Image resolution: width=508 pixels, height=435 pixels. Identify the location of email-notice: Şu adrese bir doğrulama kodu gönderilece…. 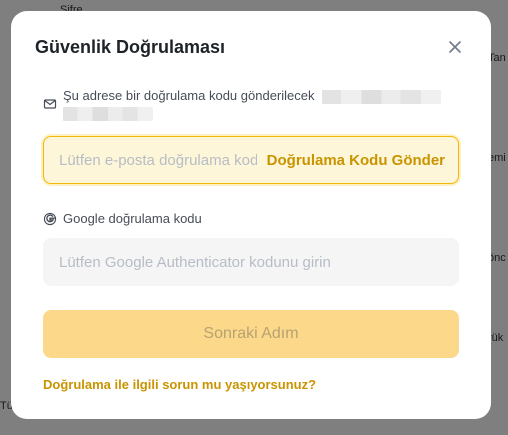
(252, 104).